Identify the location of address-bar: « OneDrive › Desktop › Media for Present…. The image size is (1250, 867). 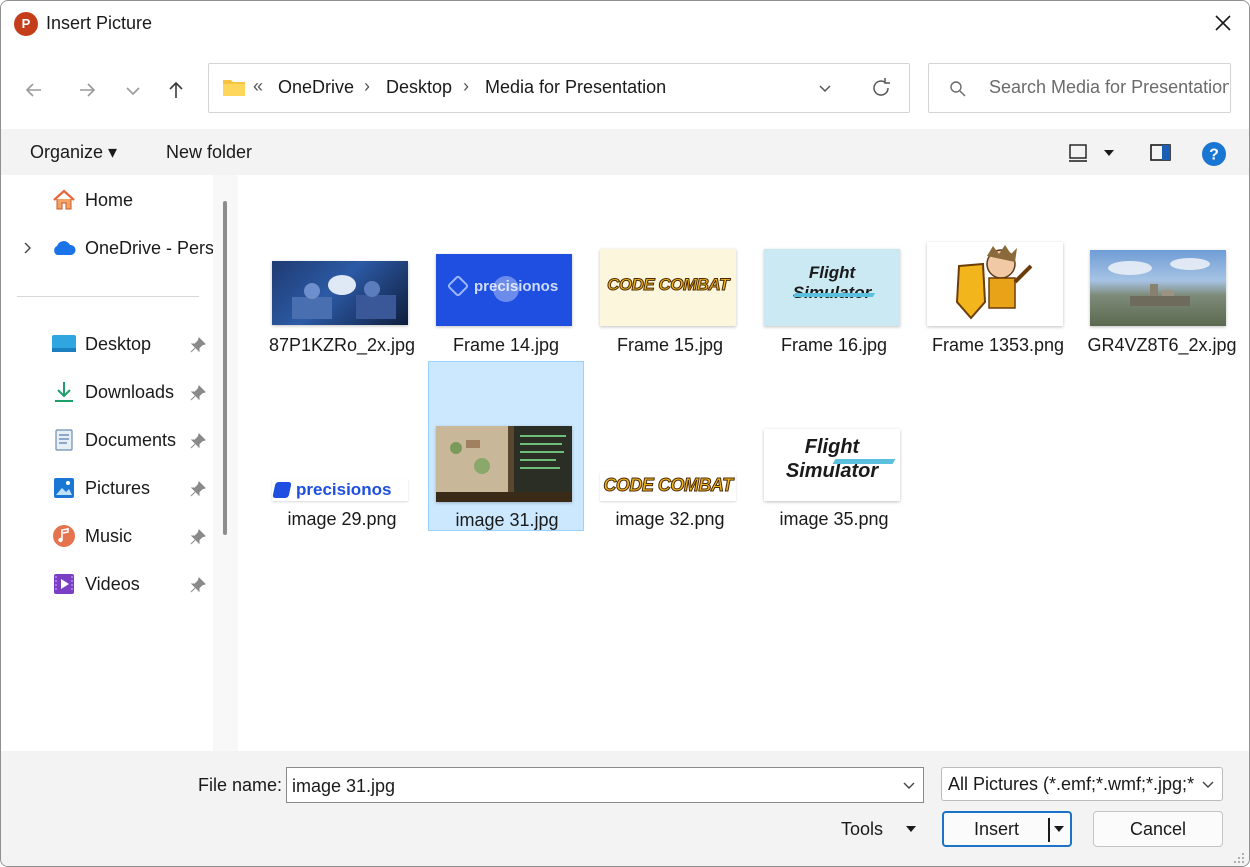
(559, 88).